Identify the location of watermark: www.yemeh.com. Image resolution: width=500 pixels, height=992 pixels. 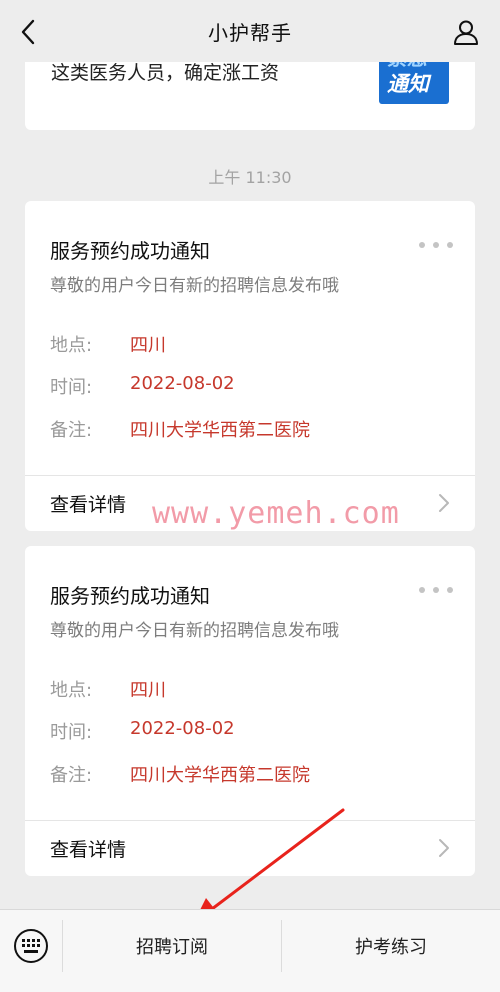
(276, 513).